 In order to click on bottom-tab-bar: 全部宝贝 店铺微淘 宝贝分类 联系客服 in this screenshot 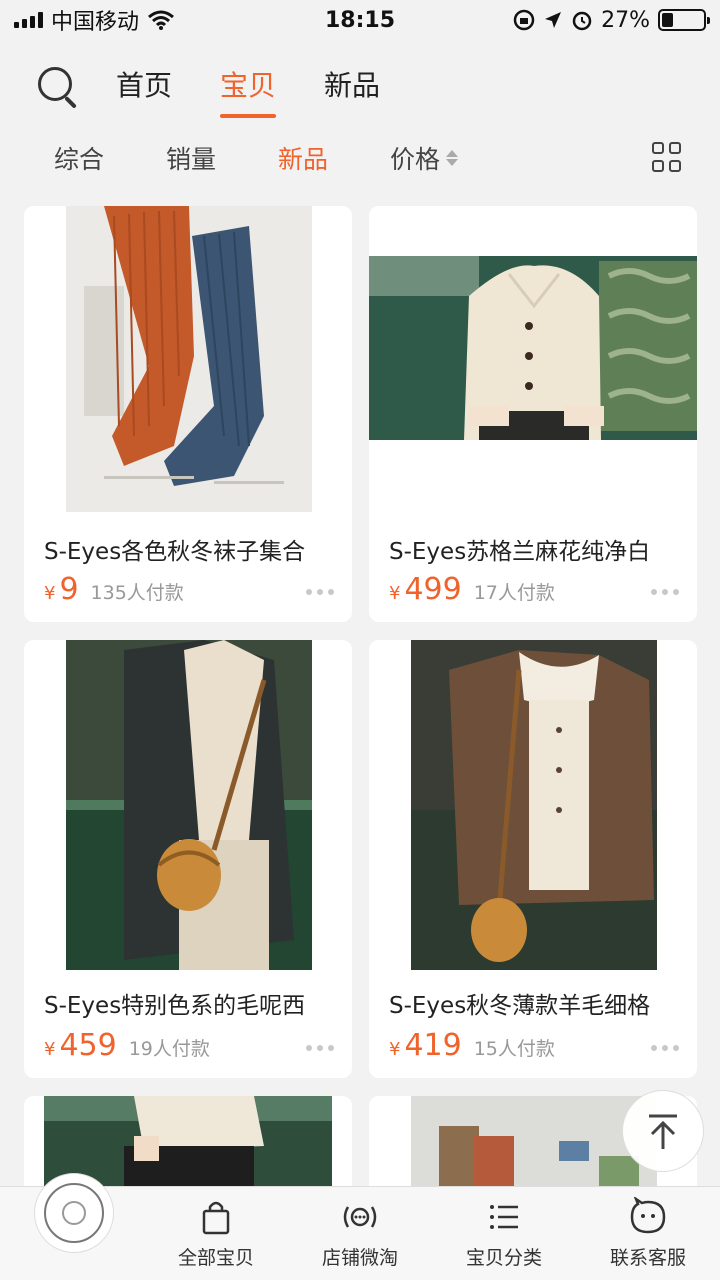, I will do `click(360, 1226)`.